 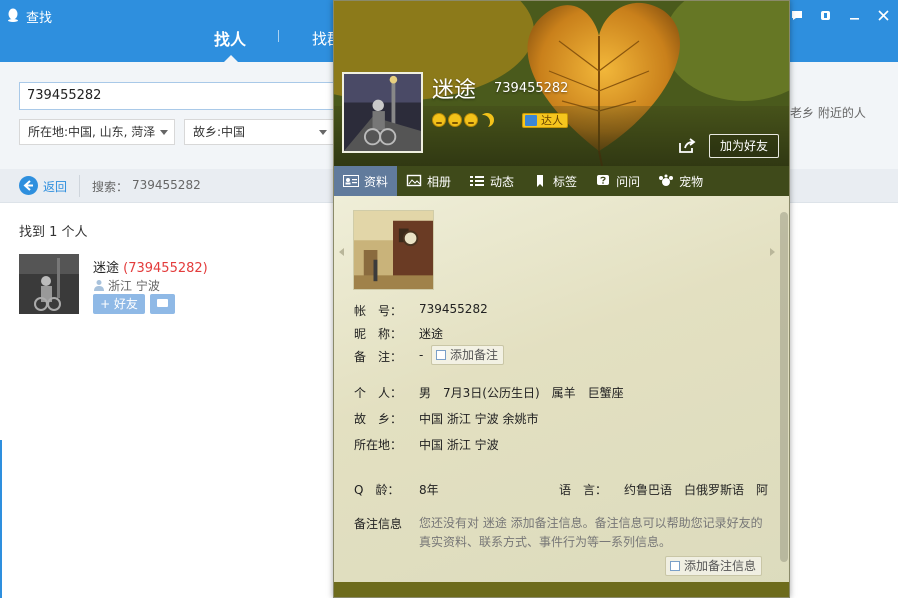 I want to click on location-label: 所在地：, so click(x=378, y=445).